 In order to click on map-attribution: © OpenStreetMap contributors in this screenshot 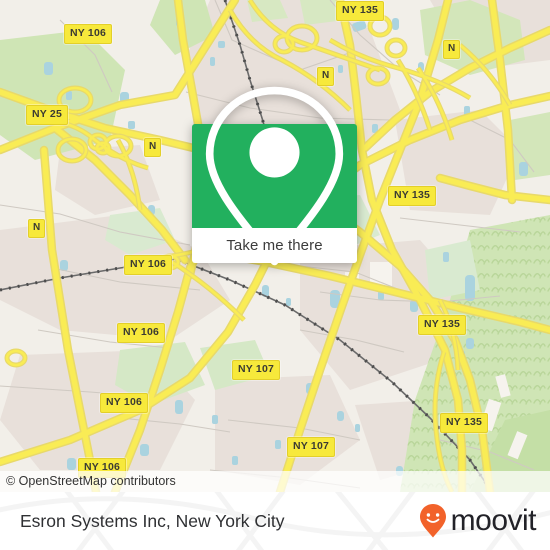, I will do `click(275, 481)`.